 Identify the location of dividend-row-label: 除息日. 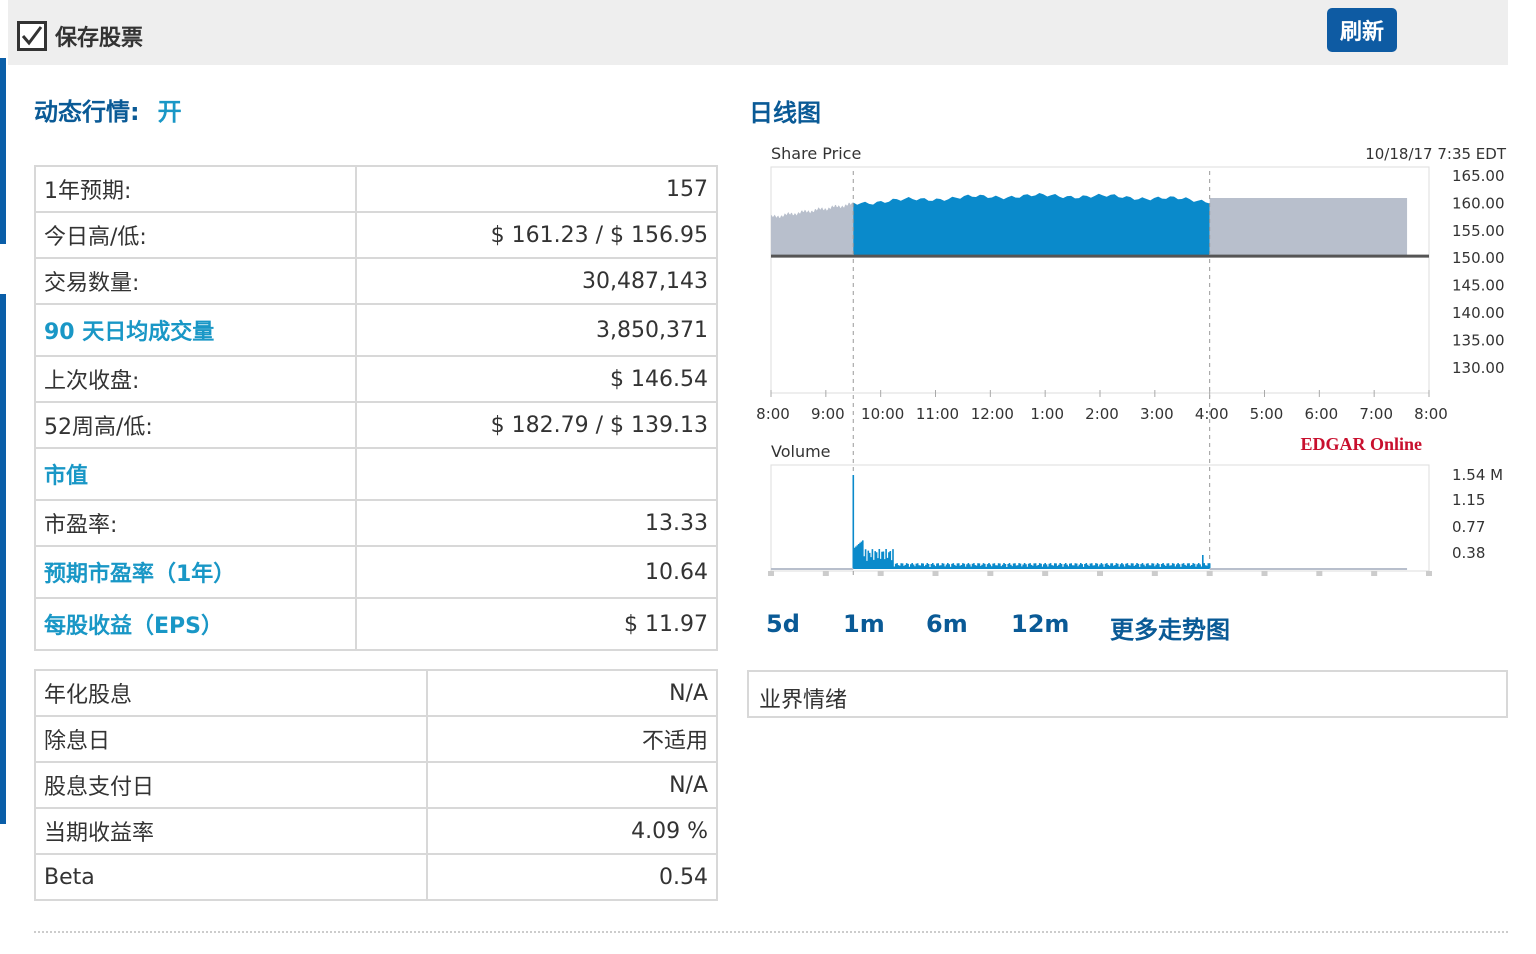
(231, 739).